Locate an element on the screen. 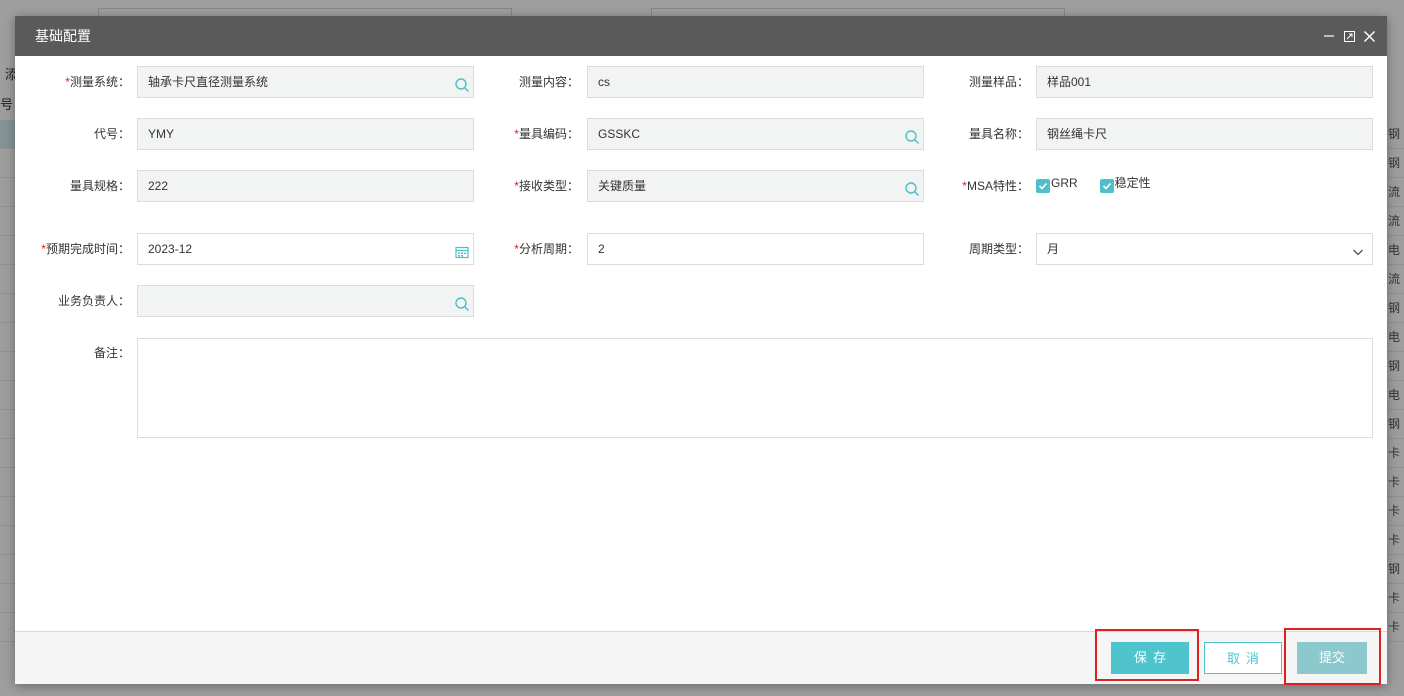 This screenshot has width=1404, height=696. code-field: YMY is located at coordinates (305, 134).